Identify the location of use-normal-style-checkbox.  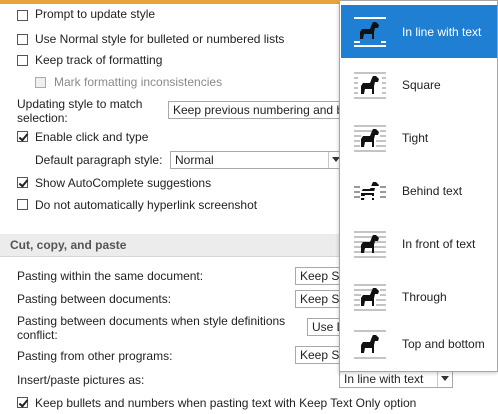
(22, 39).